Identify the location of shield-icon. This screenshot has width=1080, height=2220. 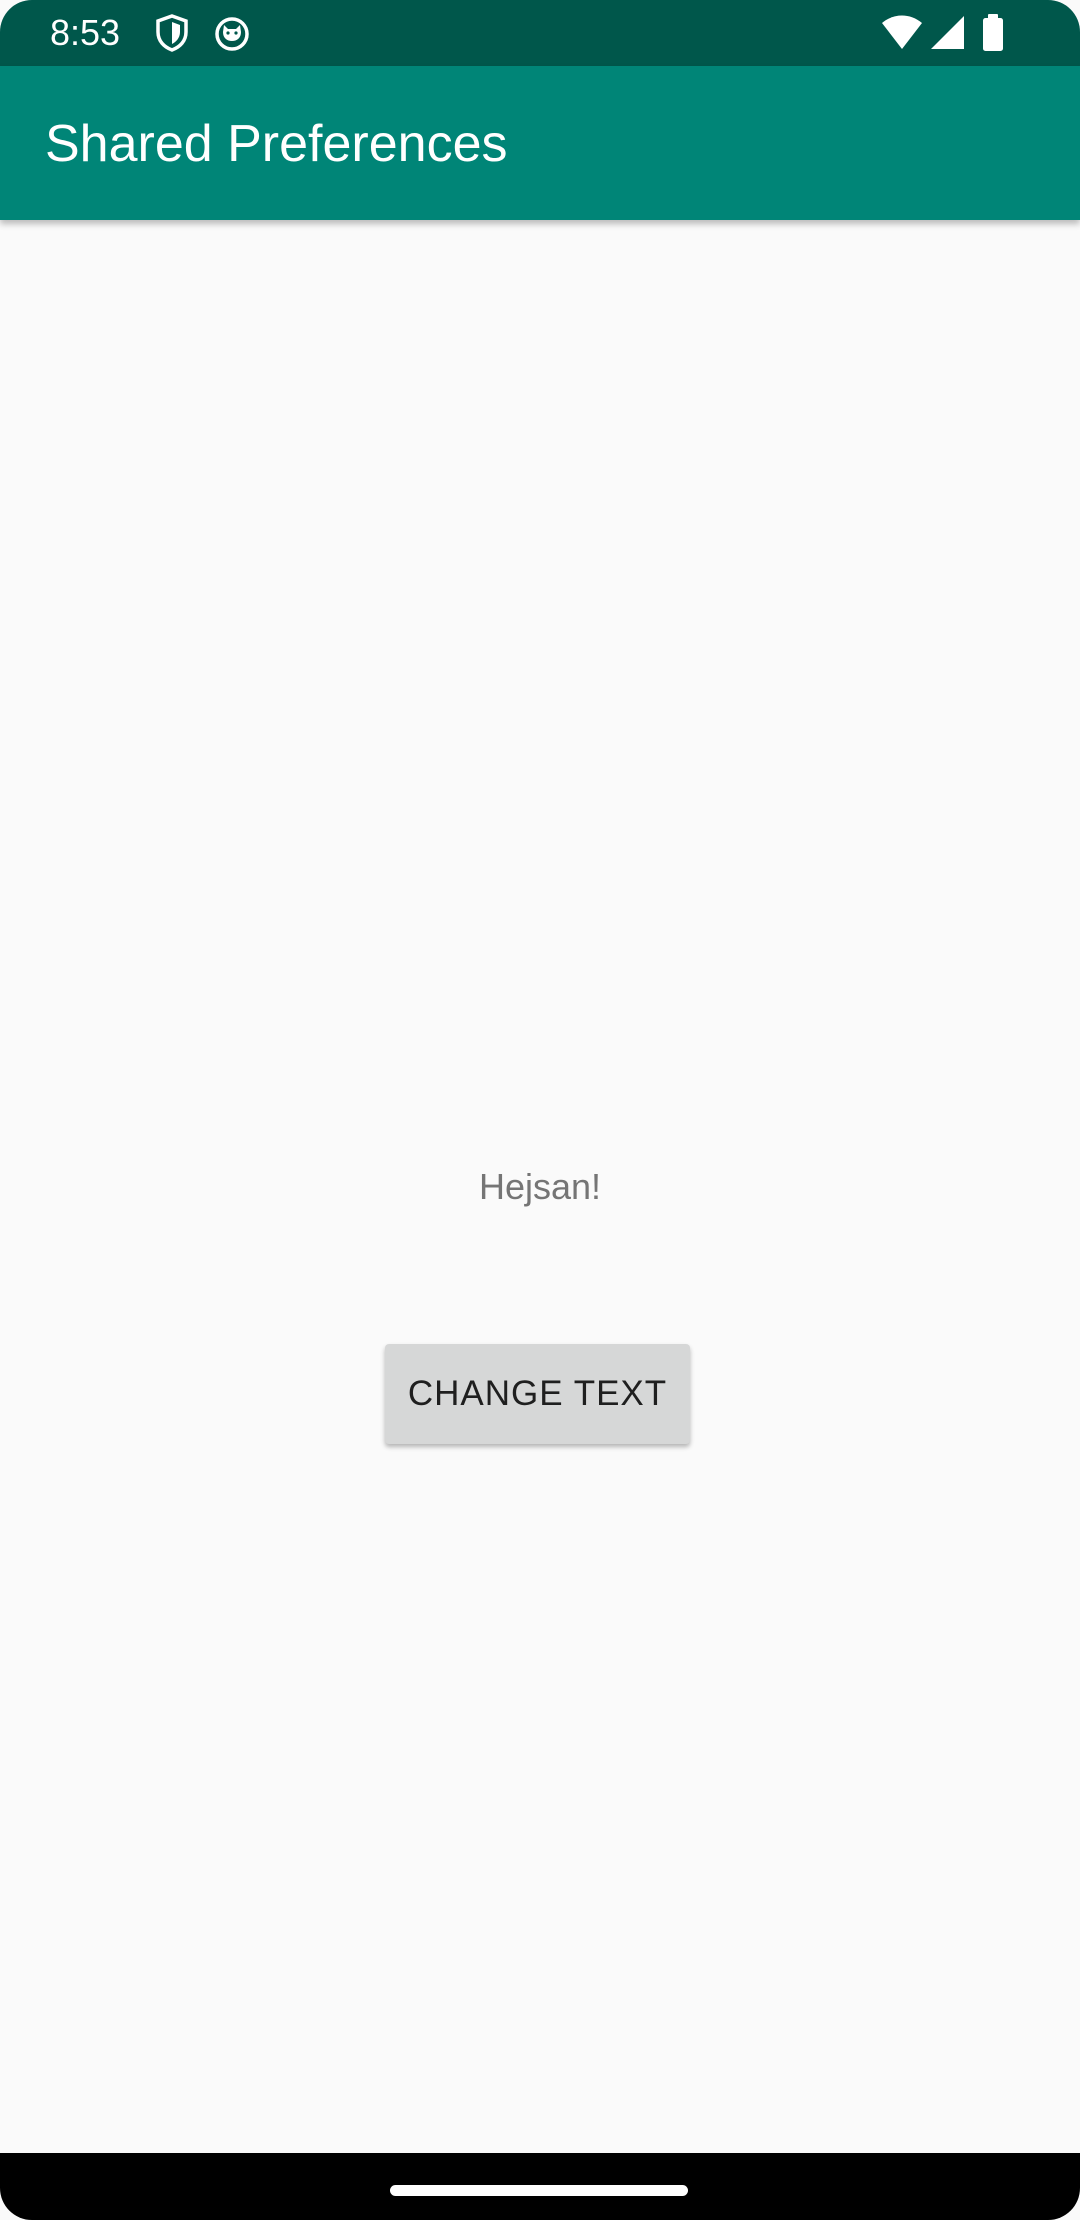
(172, 33).